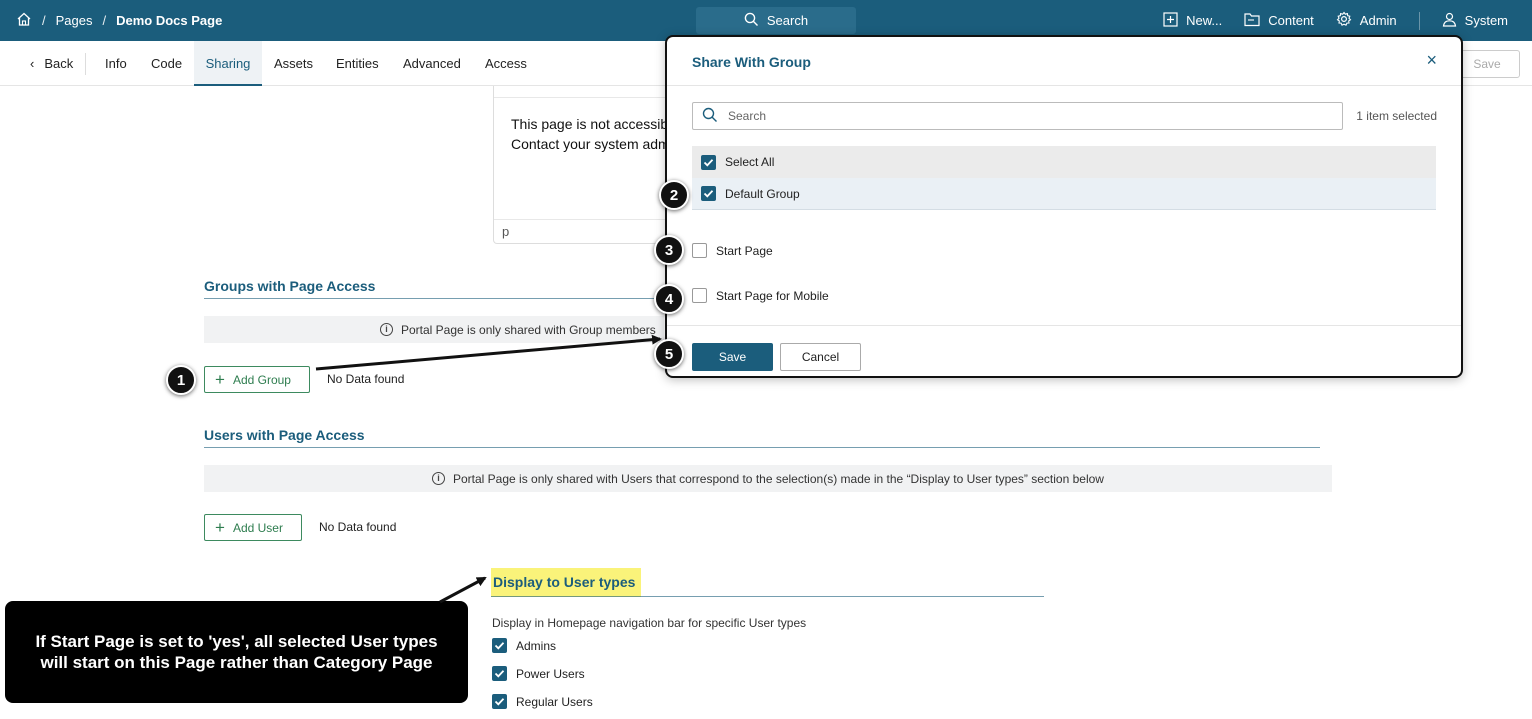 The width and height of the screenshot is (1532, 719). Describe the element at coordinates (366, 379) in the screenshot. I see `groups-no-data: No Data found` at that location.